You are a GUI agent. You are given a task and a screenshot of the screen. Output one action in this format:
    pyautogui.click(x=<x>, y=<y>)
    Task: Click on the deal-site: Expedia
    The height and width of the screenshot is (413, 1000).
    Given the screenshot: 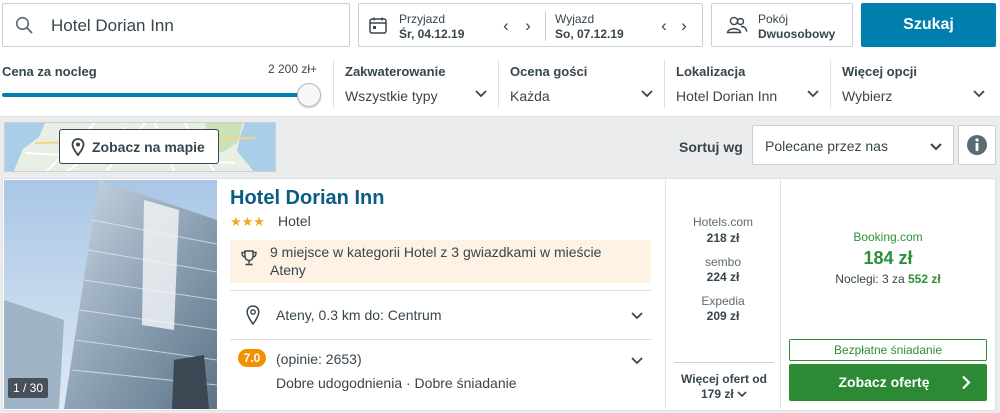 What is the action you would take?
    pyautogui.click(x=723, y=301)
    